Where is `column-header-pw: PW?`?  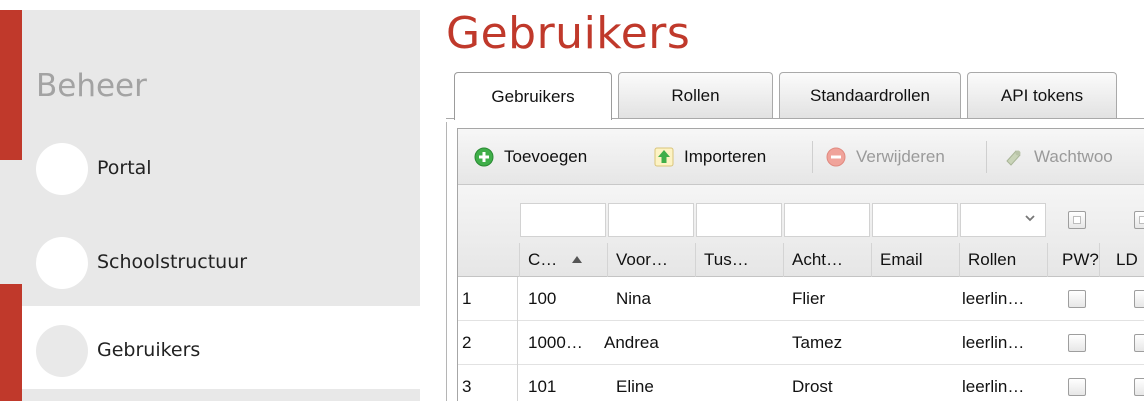
column-header-pw: PW? is located at coordinates (1074, 260).